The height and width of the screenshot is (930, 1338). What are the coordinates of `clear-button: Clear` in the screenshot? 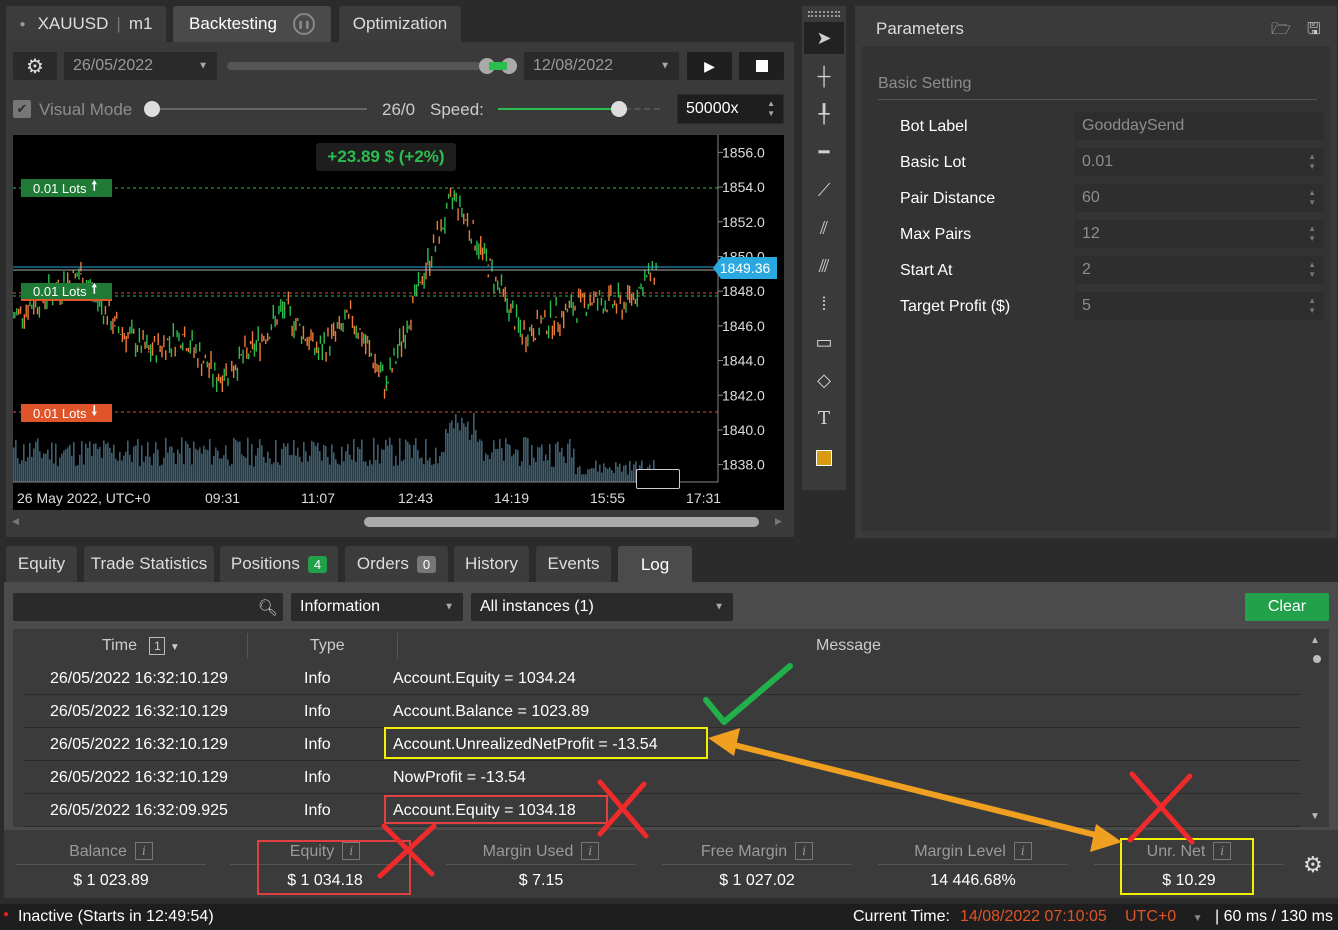 It's located at (1287, 607).